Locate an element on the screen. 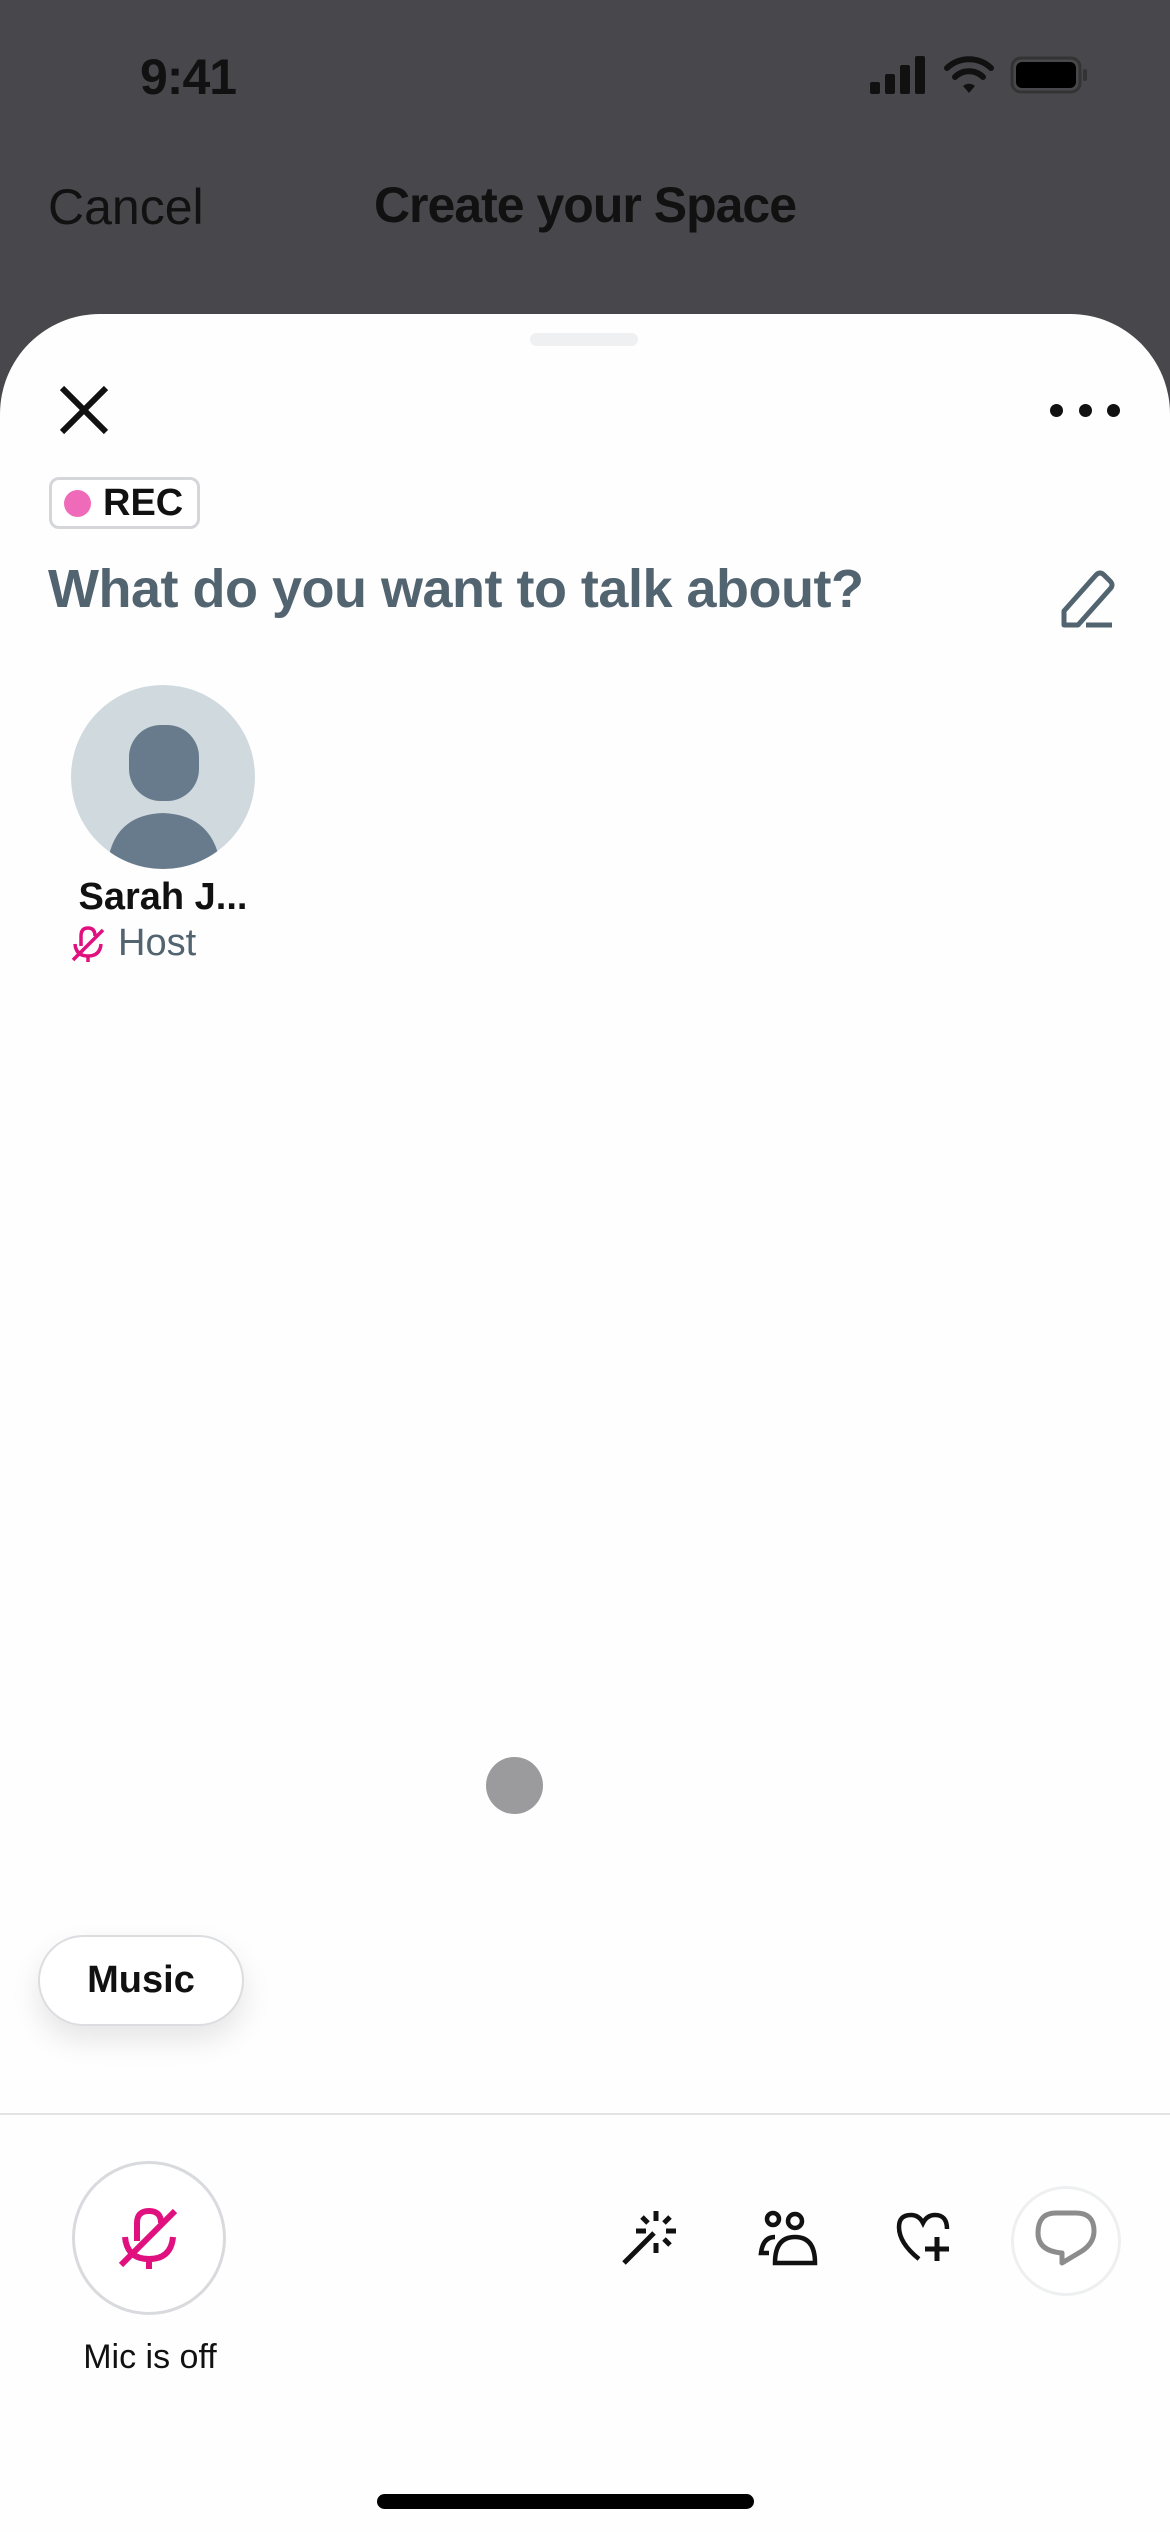 Image resolution: width=1170 pixels, height=2532 pixels. edit-topic-button is located at coordinates (1087, 600).